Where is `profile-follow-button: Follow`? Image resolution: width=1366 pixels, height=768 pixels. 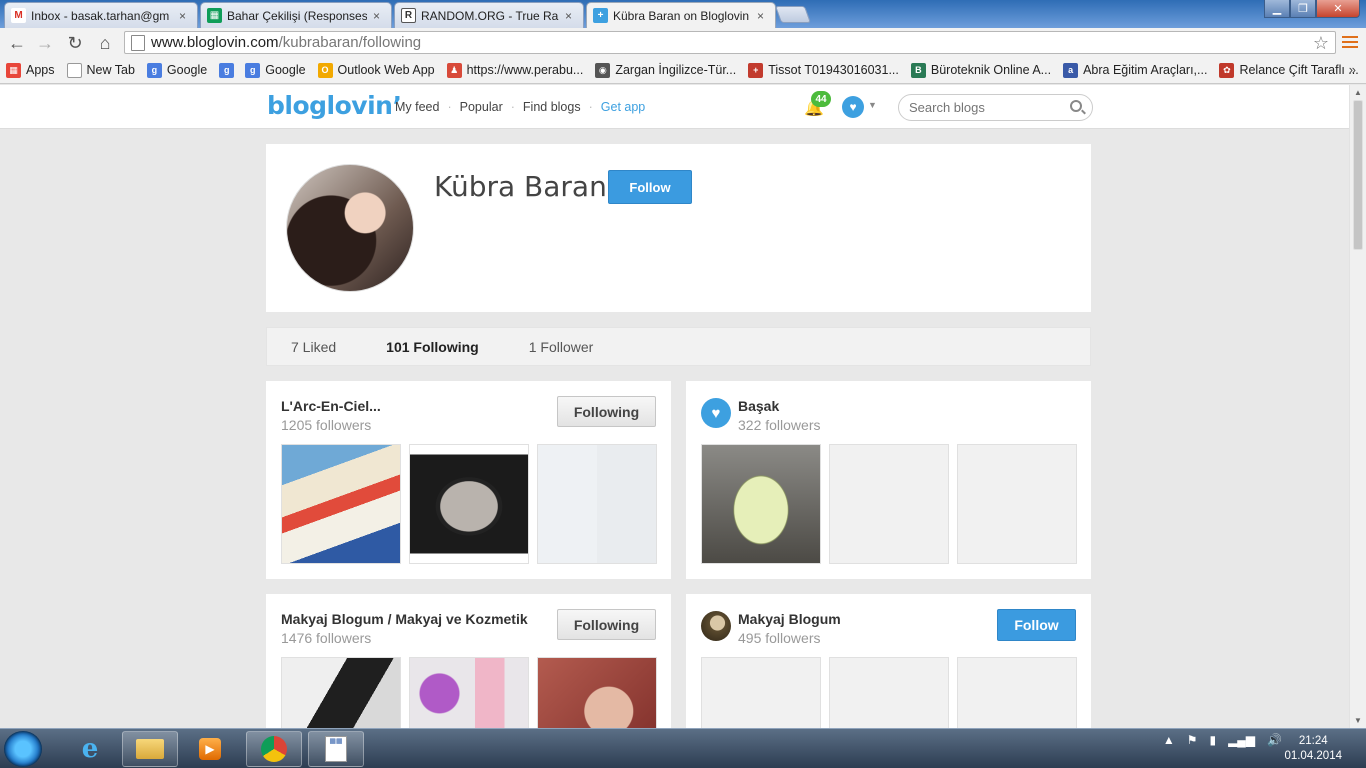 profile-follow-button: Follow is located at coordinates (650, 187).